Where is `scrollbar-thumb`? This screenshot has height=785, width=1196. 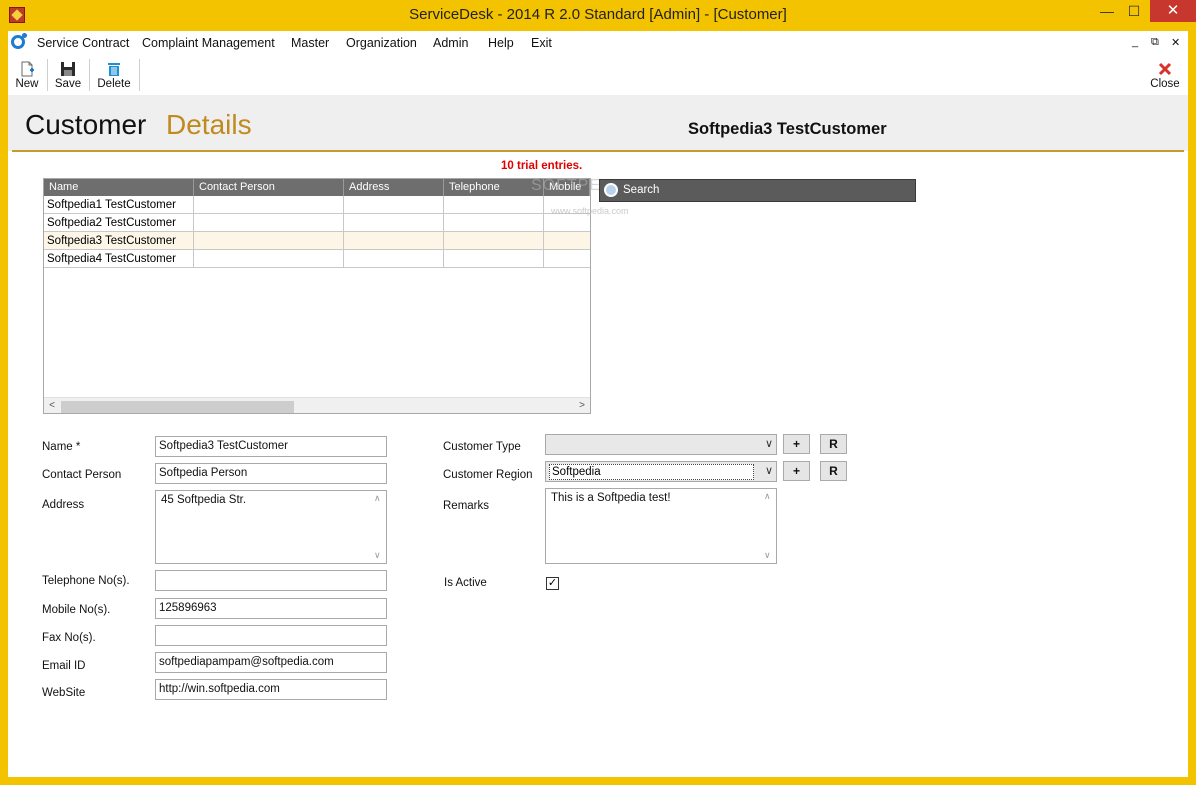
scrollbar-thumb is located at coordinates (177, 407).